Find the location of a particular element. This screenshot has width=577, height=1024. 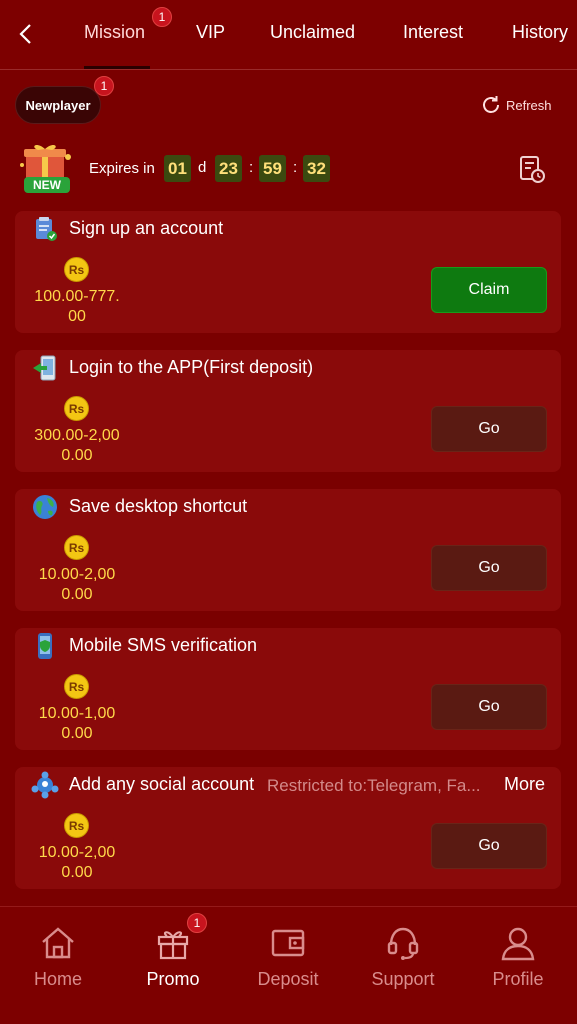

reward-line: 300.00-2,00 is located at coordinates (77, 435).